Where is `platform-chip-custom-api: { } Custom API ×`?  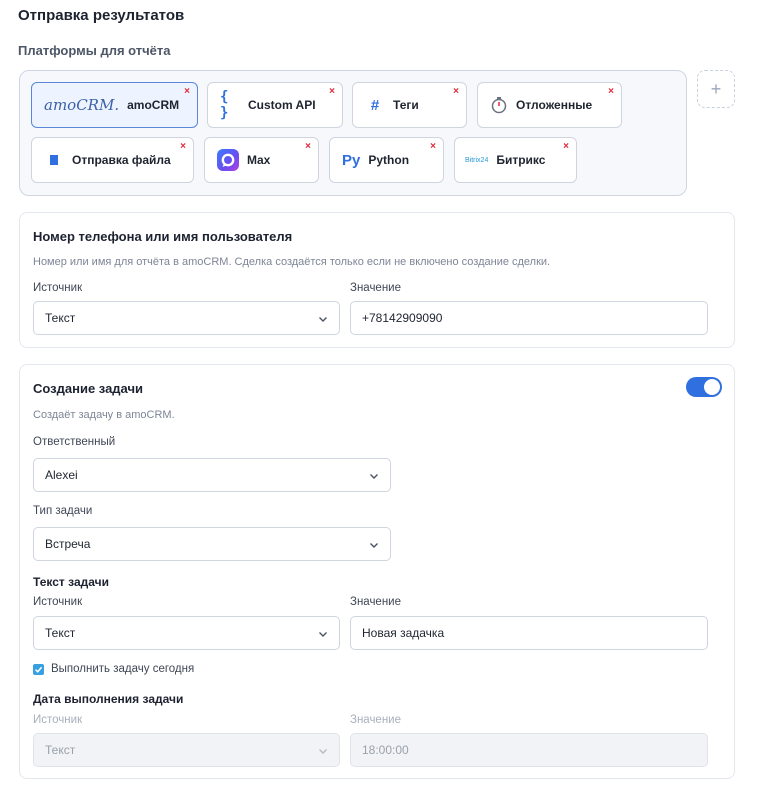
platform-chip-custom-api: { } Custom API × is located at coordinates (275, 105).